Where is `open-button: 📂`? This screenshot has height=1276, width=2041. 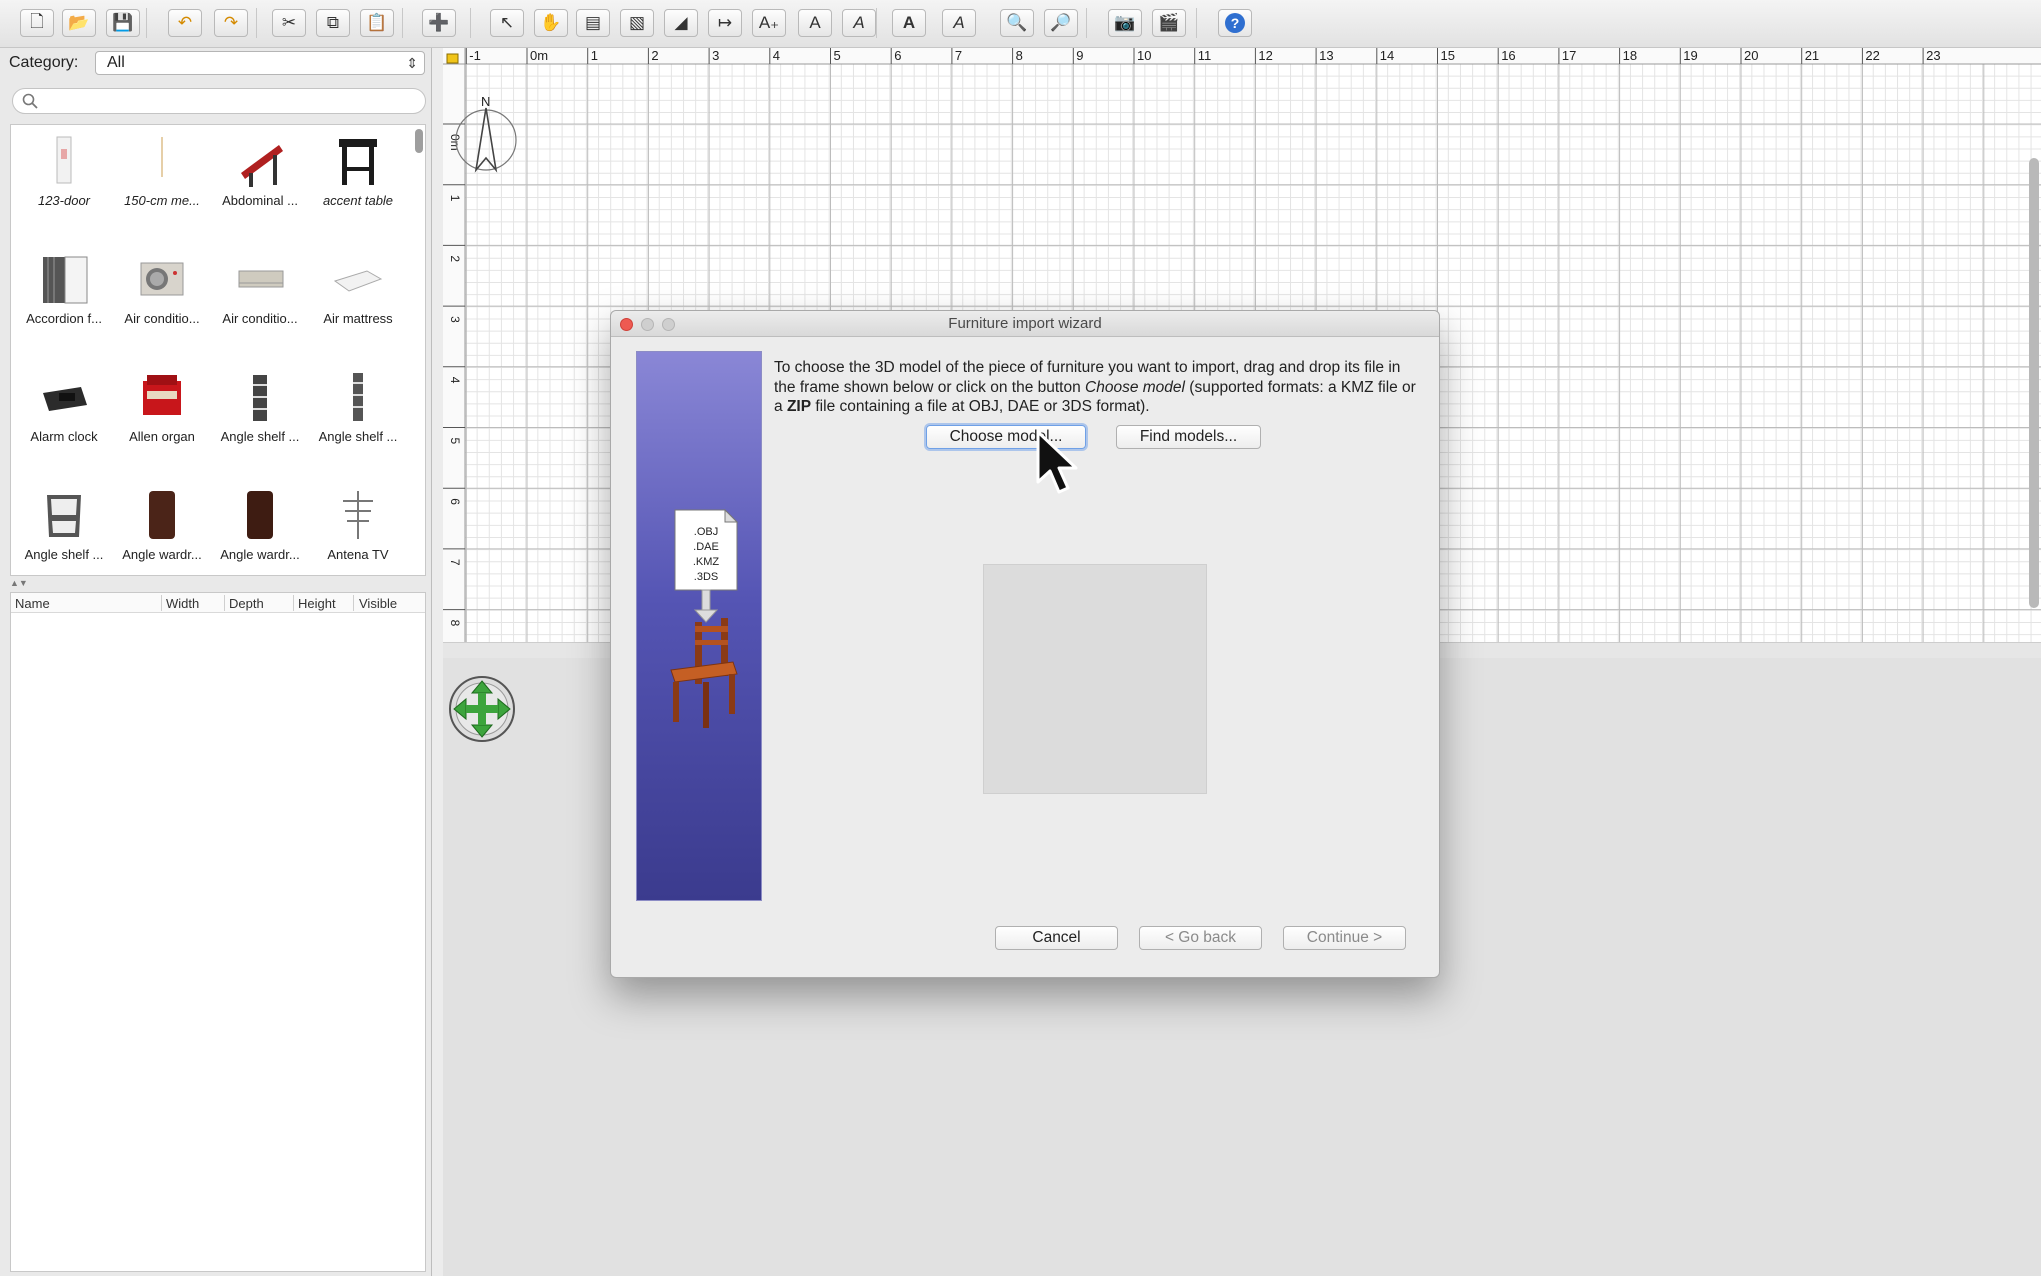
open-button: 📂 is located at coordinates (79, 23).